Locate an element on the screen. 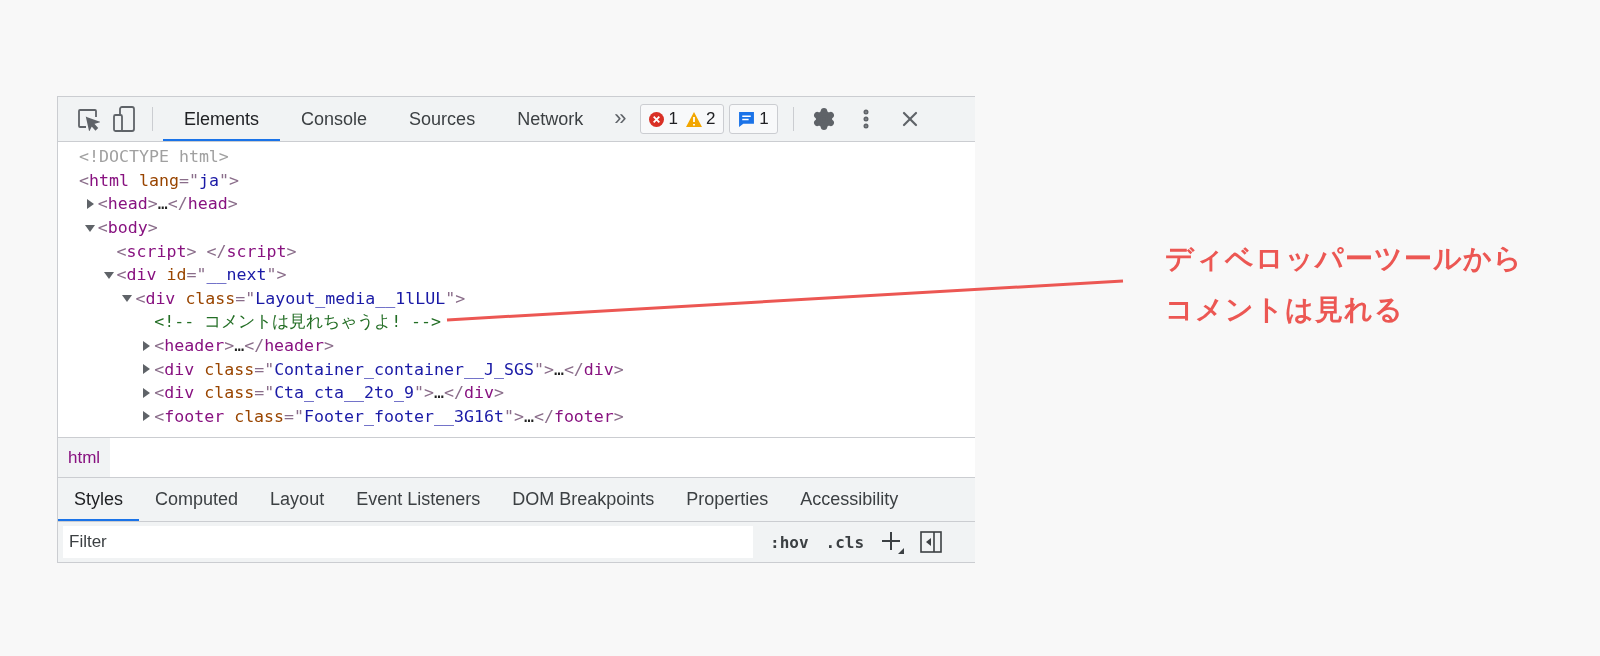 The width and height of the screenshot is (1600, 656). hover-state-toggle: :hov is located at coordinates (789, 542).